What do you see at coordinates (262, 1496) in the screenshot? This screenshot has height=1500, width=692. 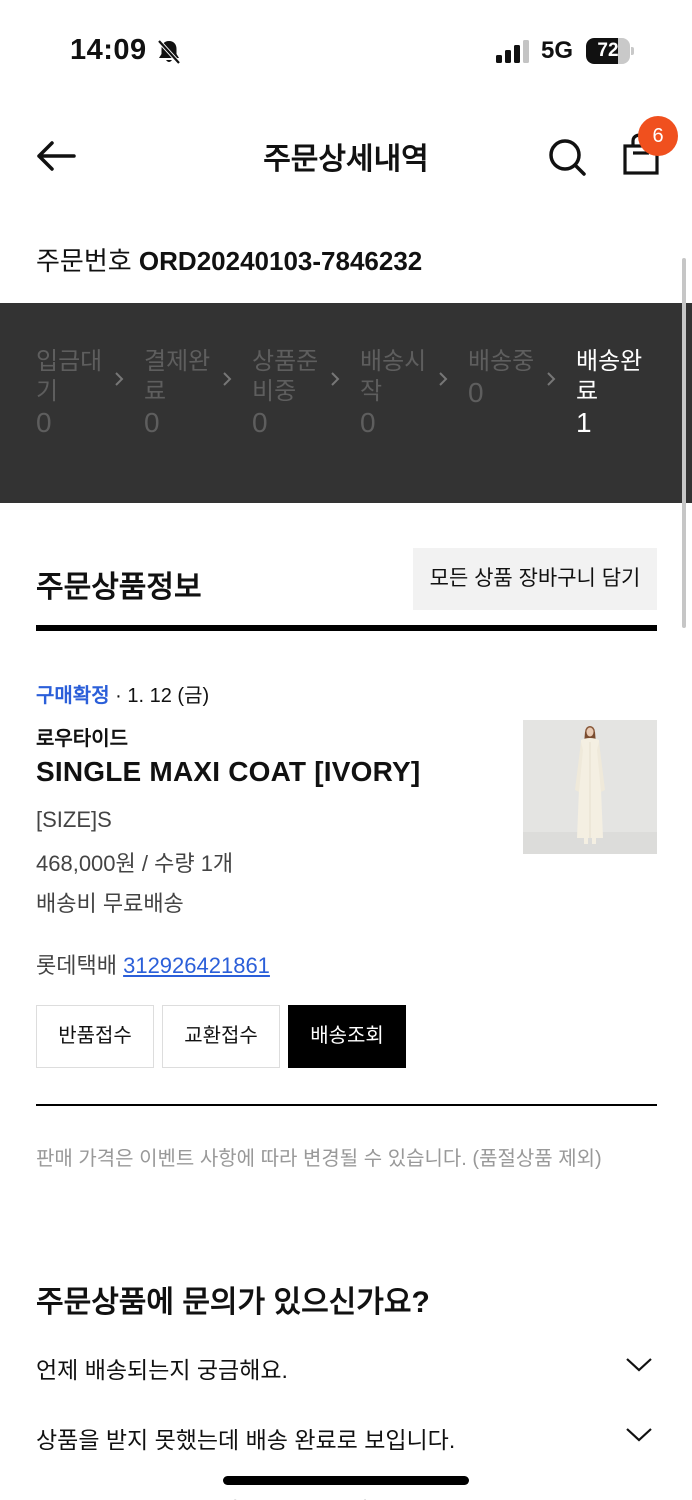 I see `faq-question: 주문한 상품의 배송지 정보를 변경할 수 있나요?` at bounding box center [262, 1496].